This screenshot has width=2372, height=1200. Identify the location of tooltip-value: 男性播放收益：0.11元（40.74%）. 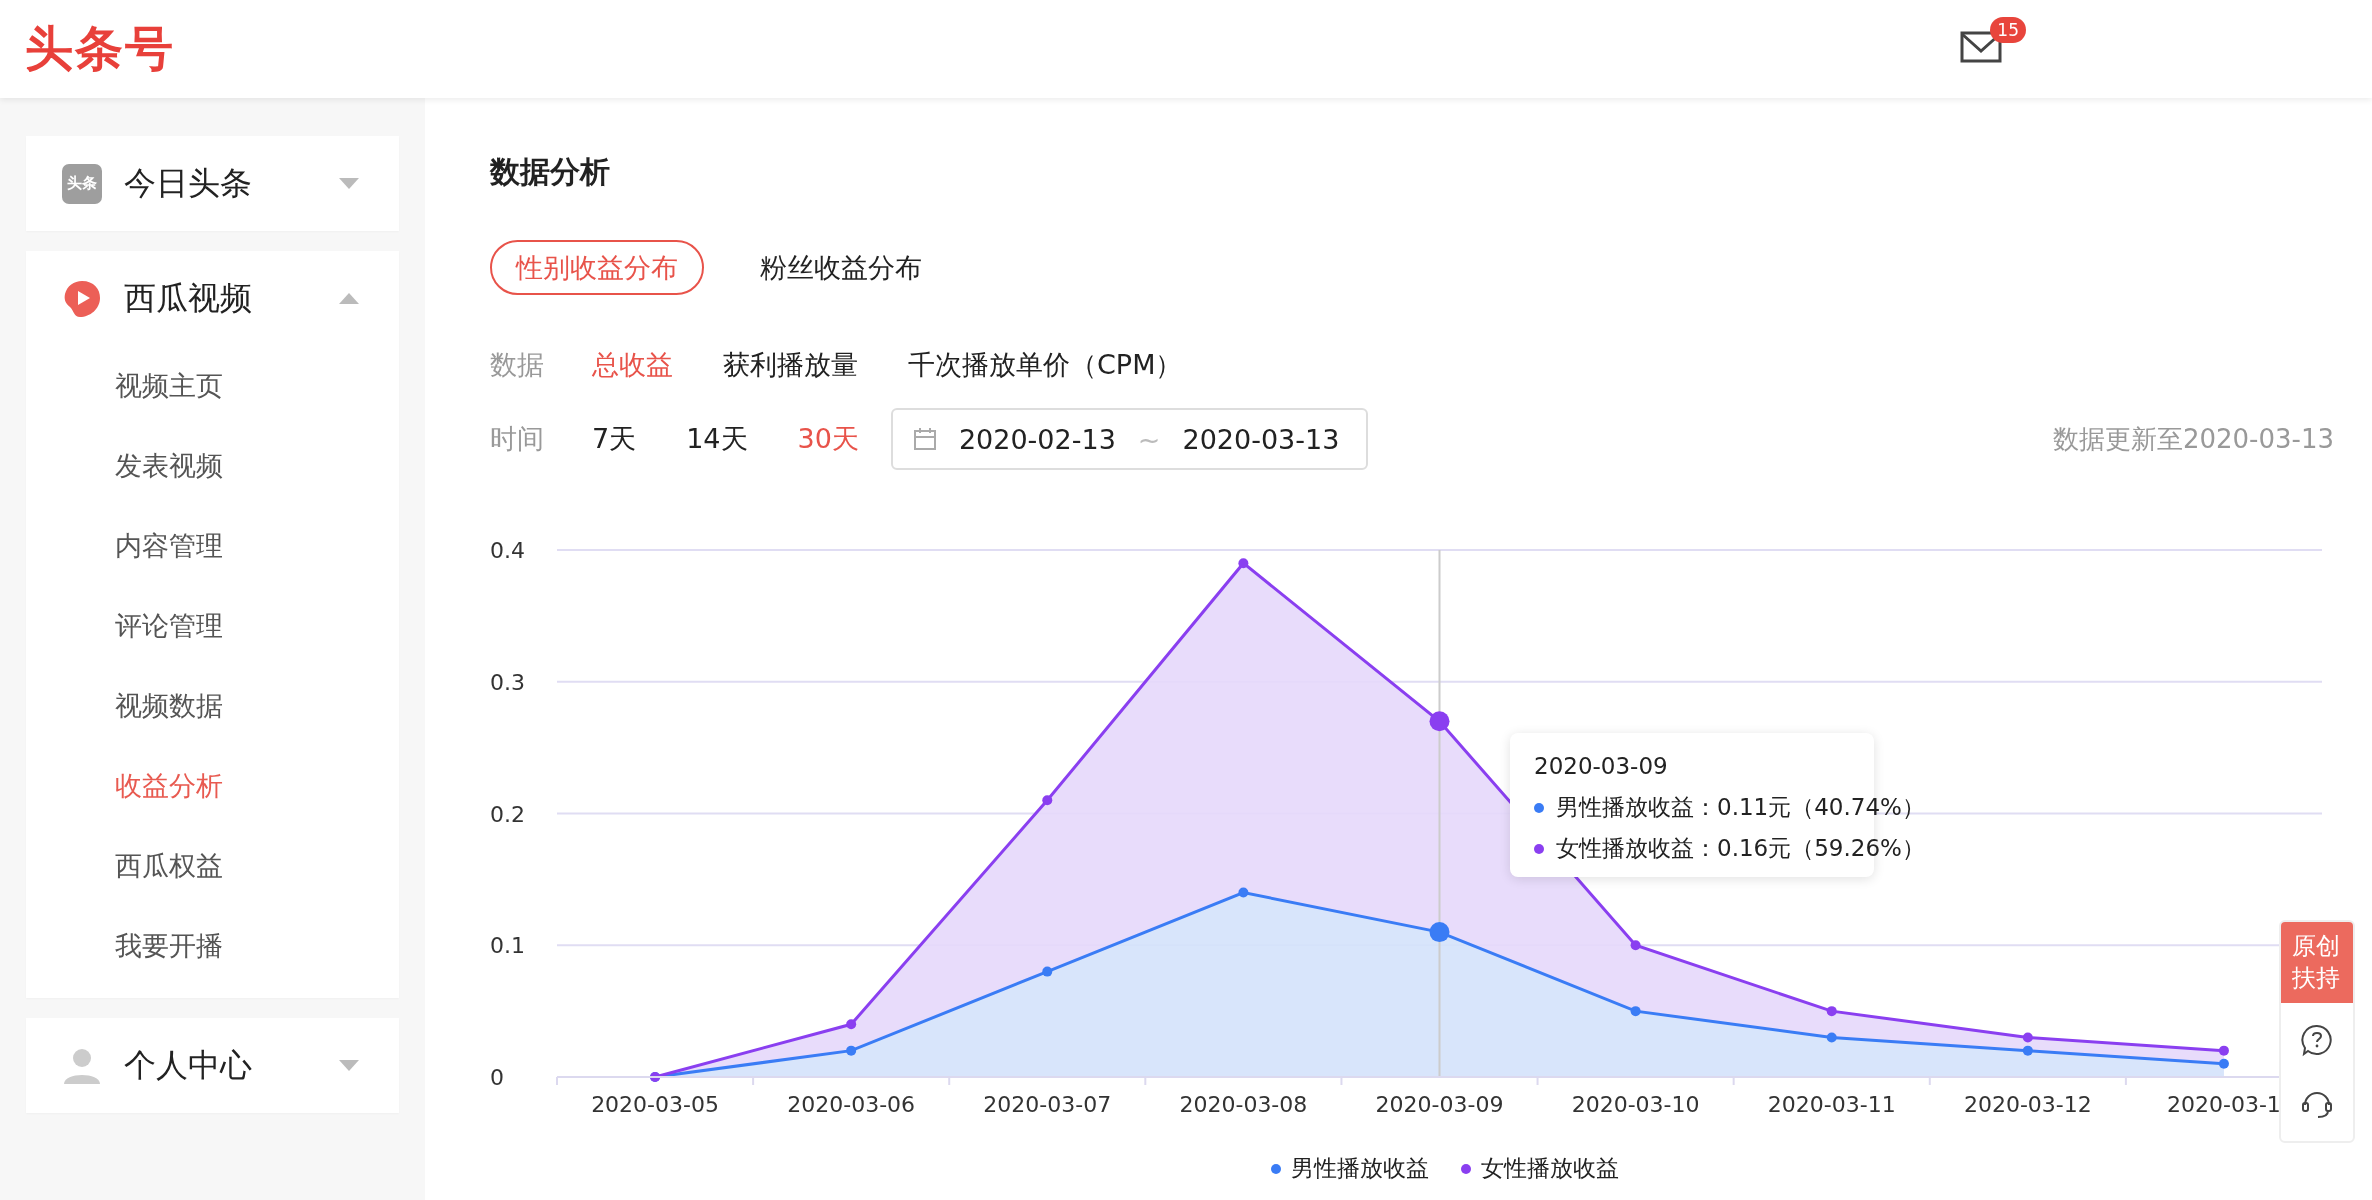
(1740, 807).